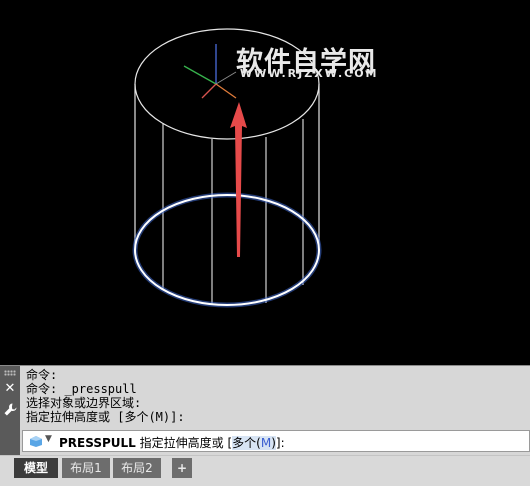 Image resolution: width=530 pixels, height=486 pixels. I want to click on command-panel-handle: ✕, so click(10, 411).